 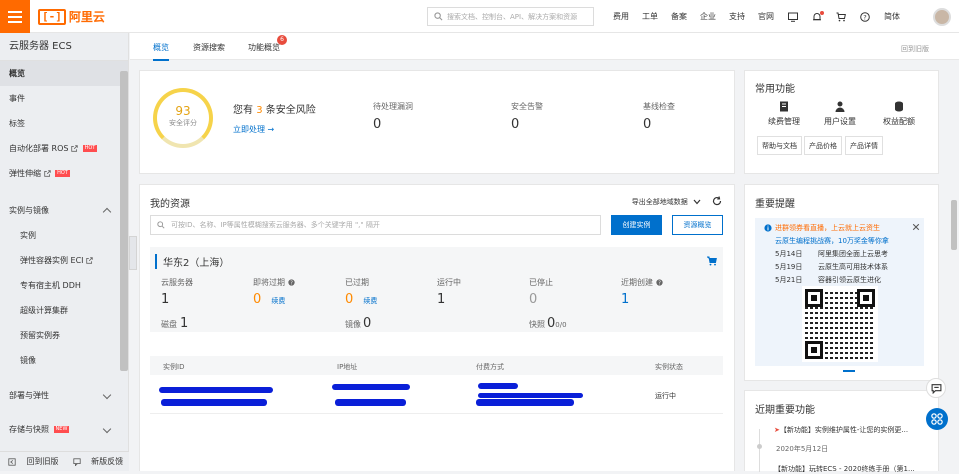 What do you see at coordinates (33, 461) in the screenshot?
I see `back-old-version-button: 回到旧版` at bounding box center [33, 461].